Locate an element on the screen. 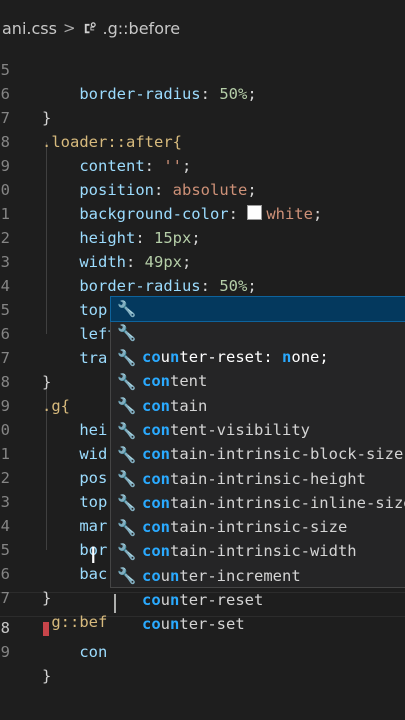 Image resolution: width=405 pixels, height=720 pixels. line-text: con is located at coordinates (75, 652).